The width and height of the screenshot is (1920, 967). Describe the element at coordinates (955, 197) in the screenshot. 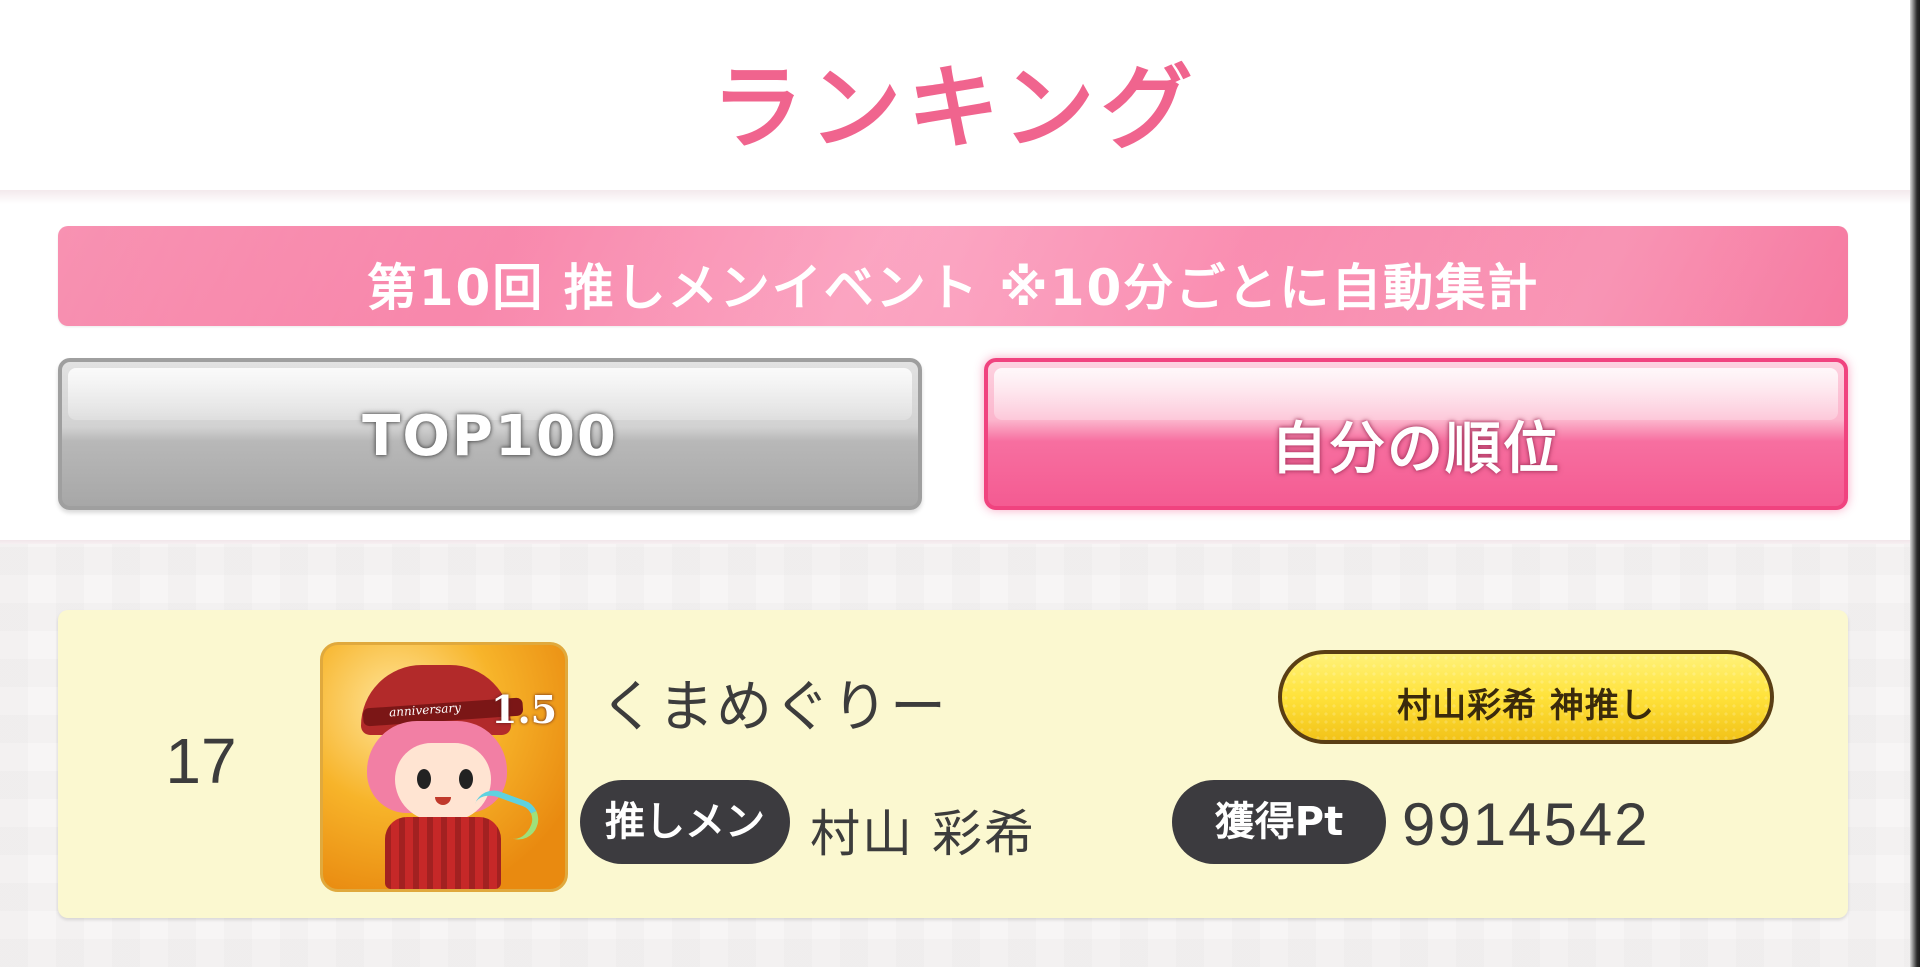

I see `title-divider` at that location.